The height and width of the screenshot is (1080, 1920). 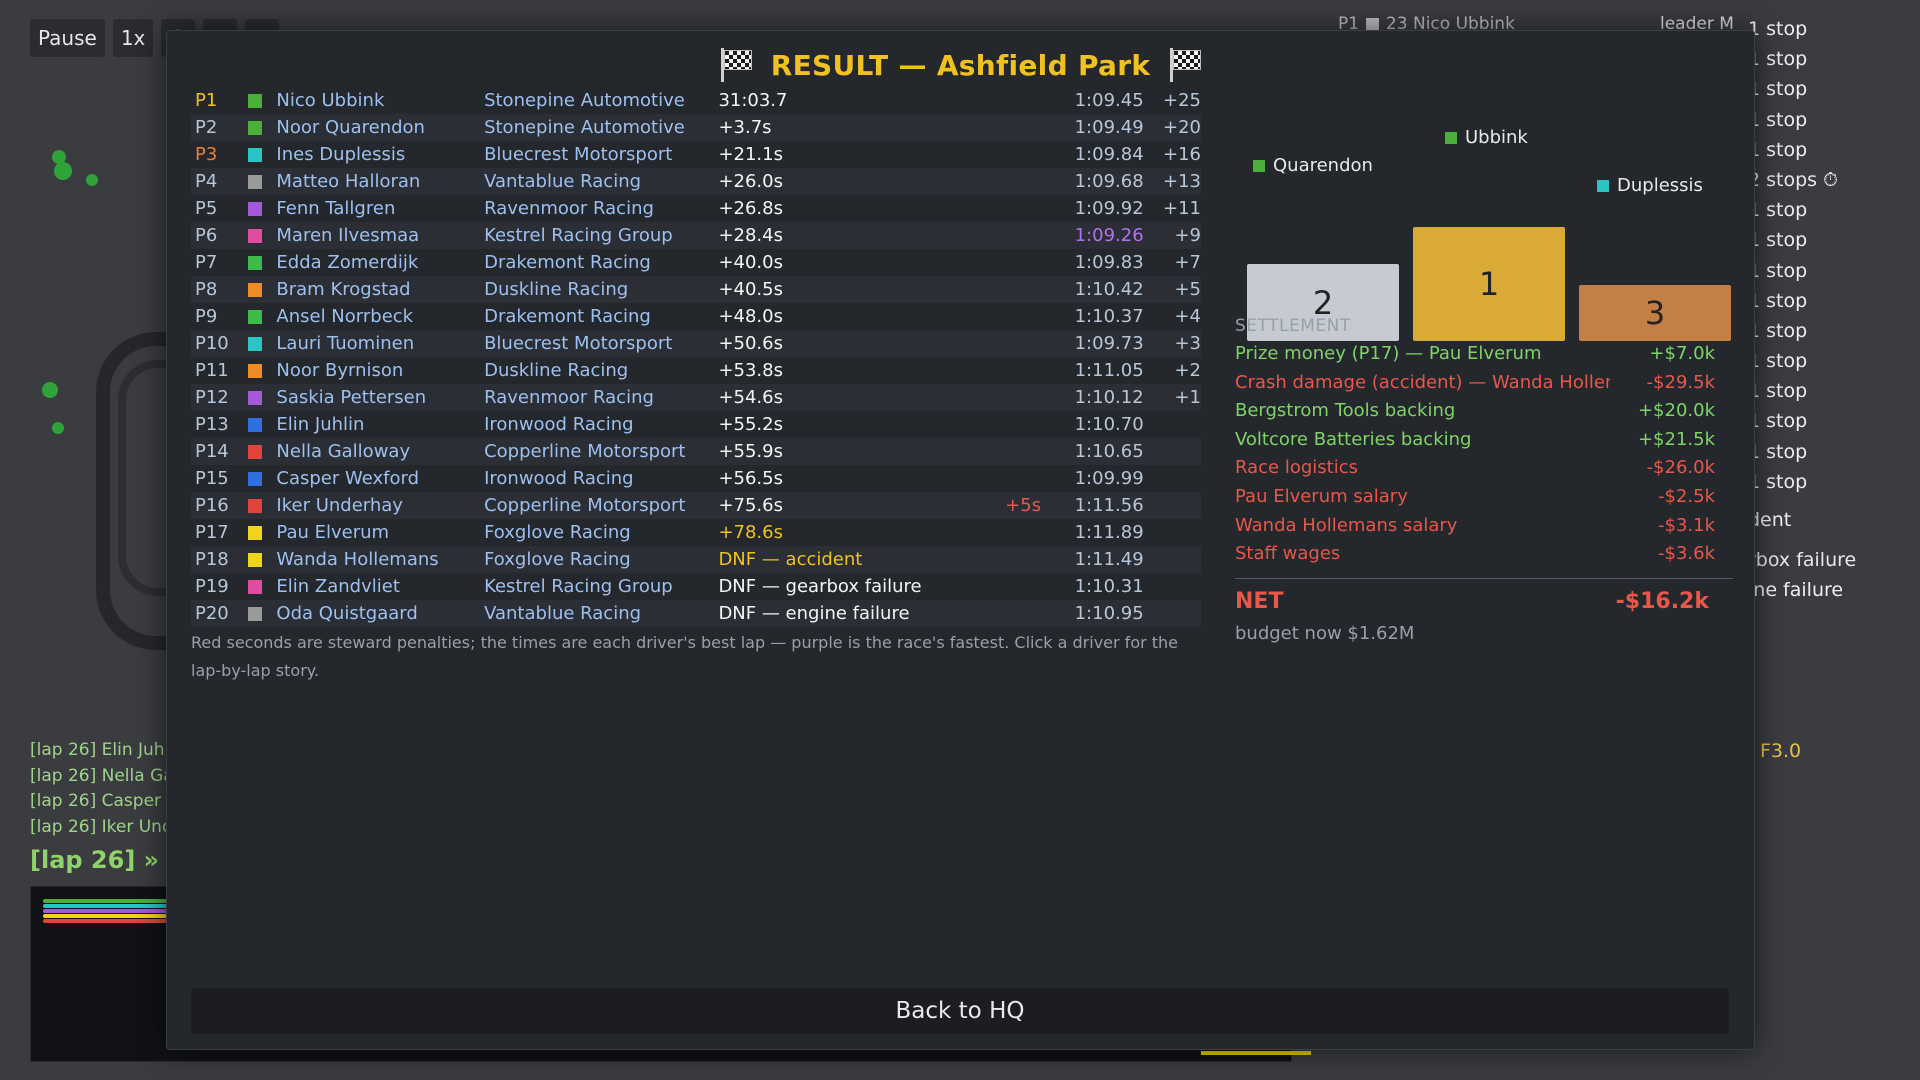 What do you see at coordinates (960, 1011) in the screenshot?
I see `back-to-hq-button: Back to HQ` at bounding box center [960, 1011].